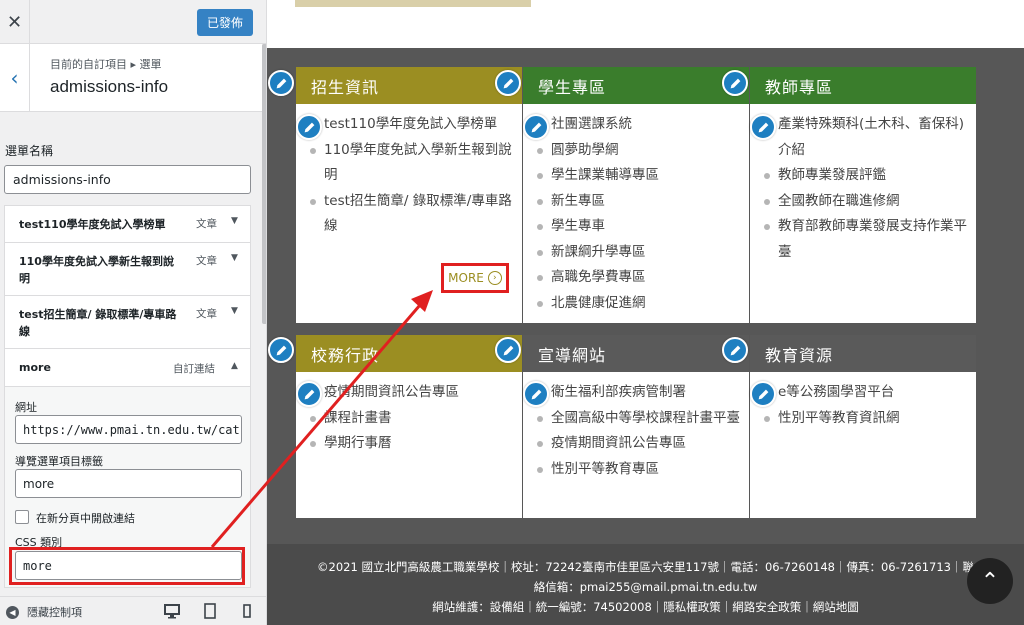  I want to click on more-label: MORE, so click(466, 278).